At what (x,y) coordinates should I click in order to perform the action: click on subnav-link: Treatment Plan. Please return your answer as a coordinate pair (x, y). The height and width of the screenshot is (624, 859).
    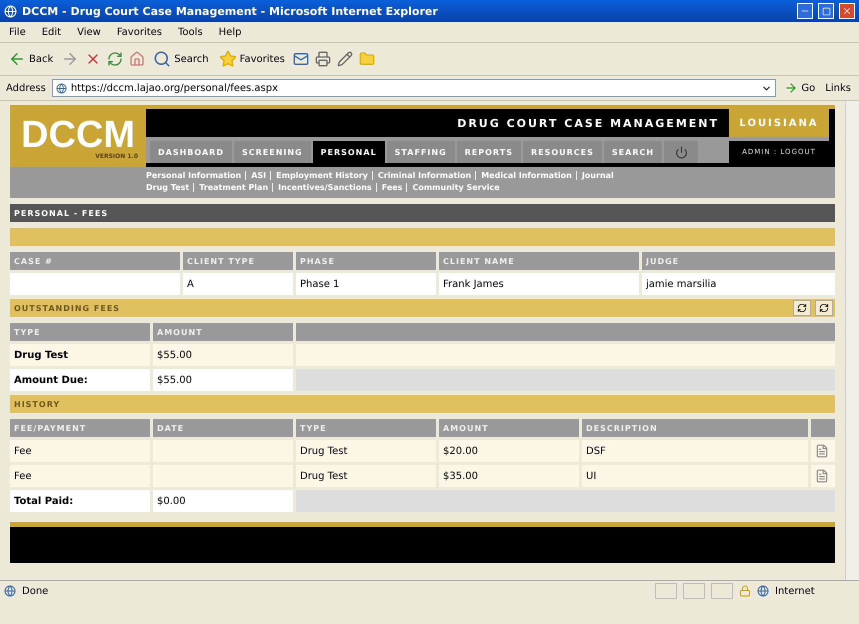
    Looking at the image, I should click on (230, 187).